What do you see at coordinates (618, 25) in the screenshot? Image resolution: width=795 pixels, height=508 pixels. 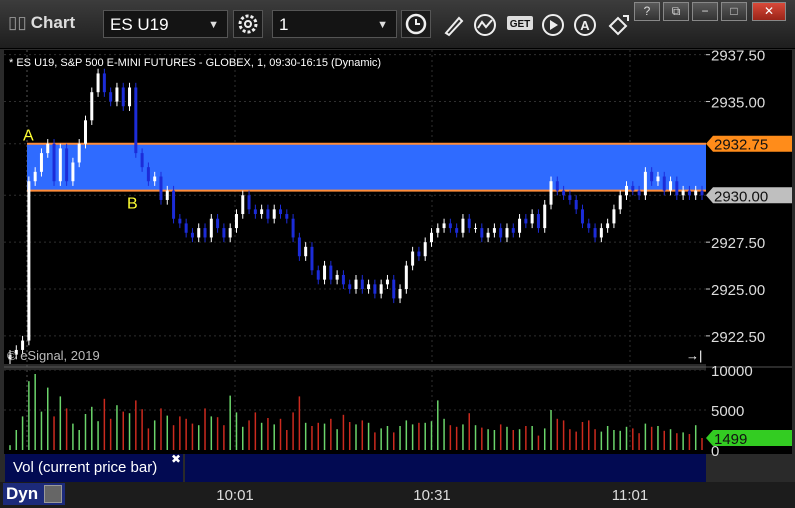 I see `link-icon` at bounding box center [618, 25].